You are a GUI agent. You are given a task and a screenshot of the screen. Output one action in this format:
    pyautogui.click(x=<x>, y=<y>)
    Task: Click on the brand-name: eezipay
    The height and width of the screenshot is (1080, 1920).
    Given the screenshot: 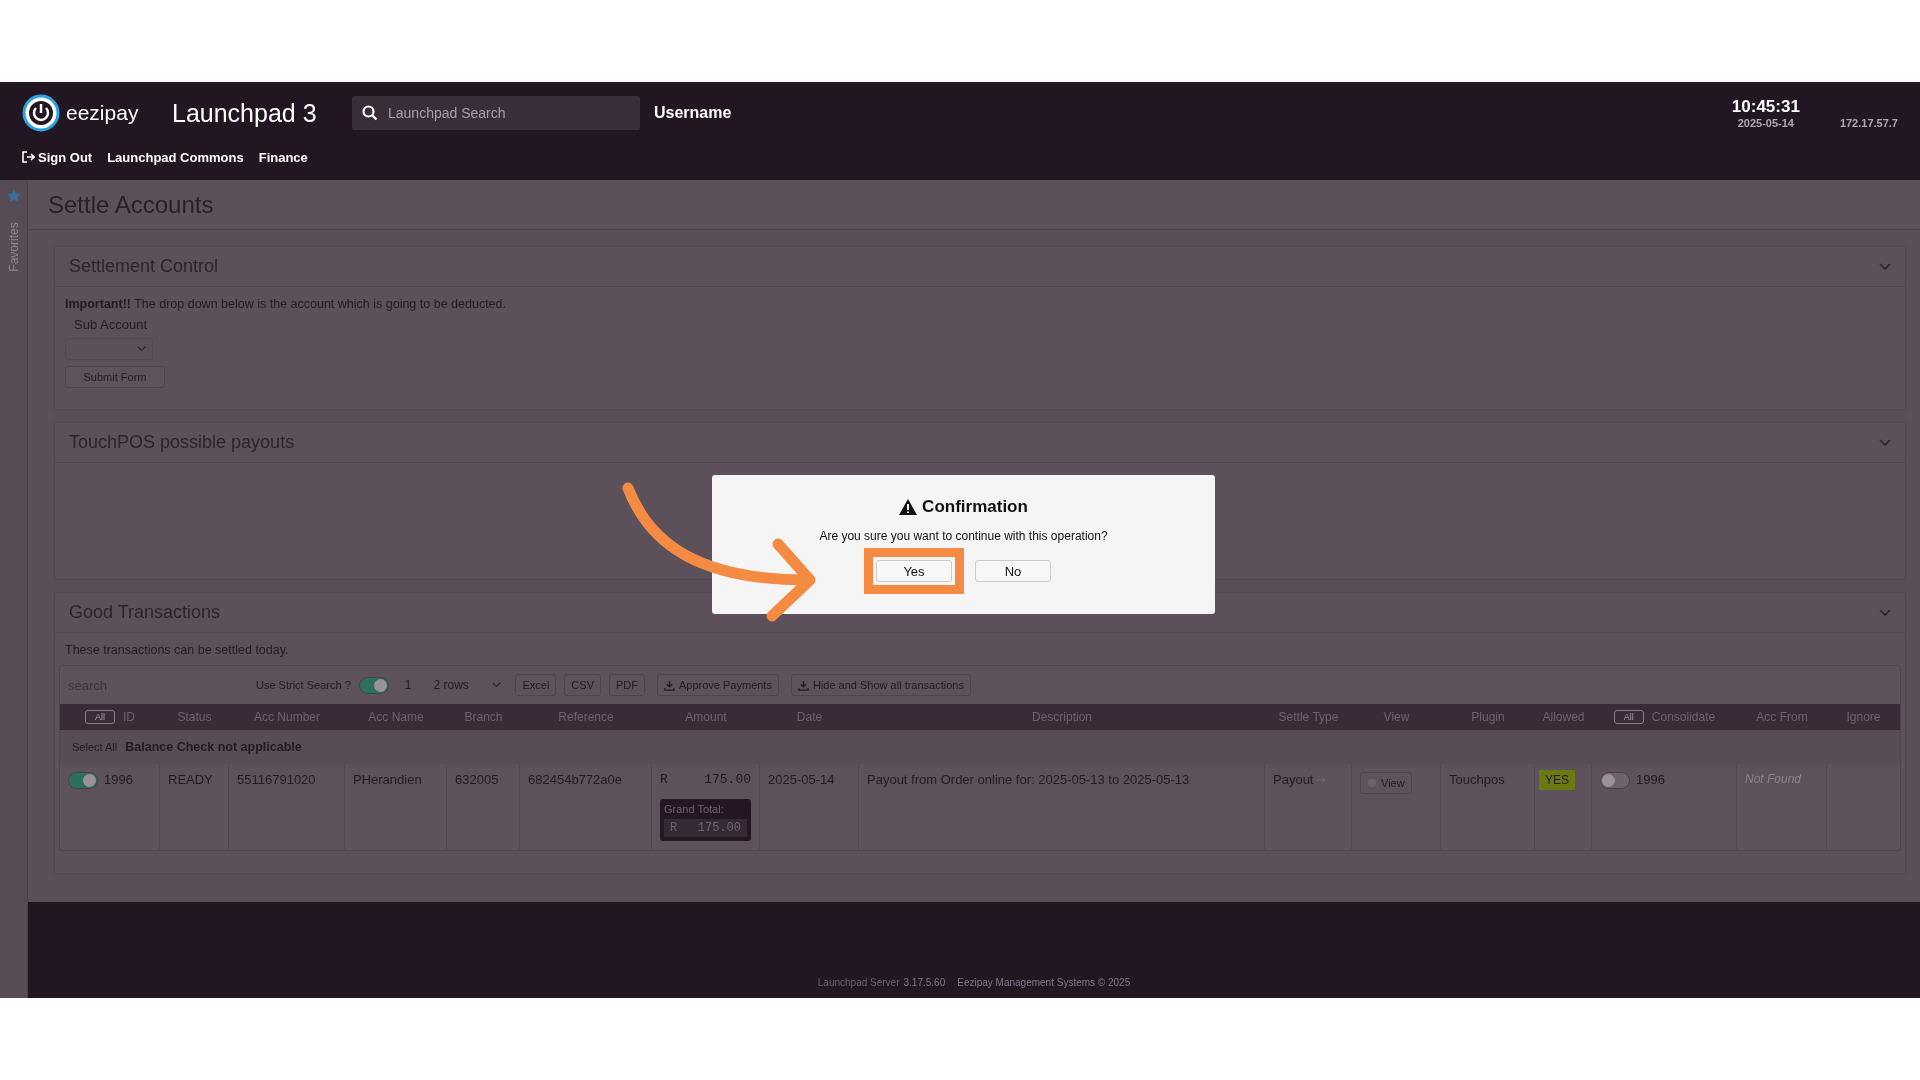 What is the action you would take?
    pyautogui.click(x=102, y=113)
    